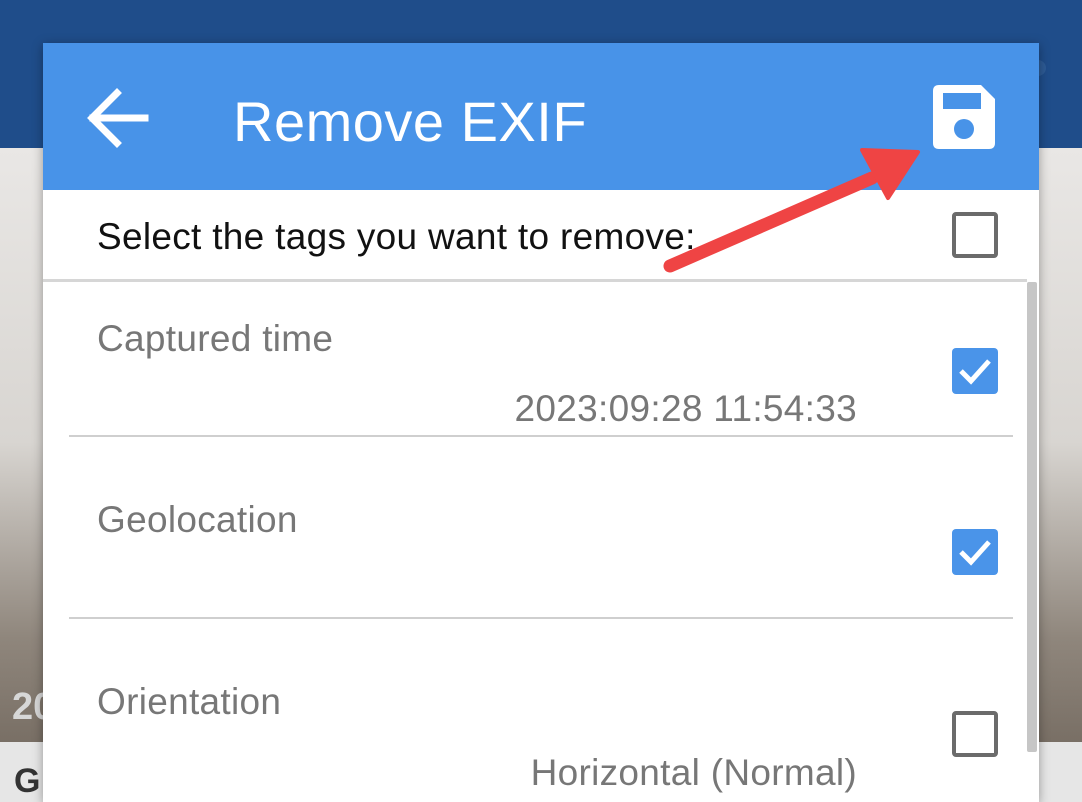 The width and height of the screenshot is (1082, 802). What do you see at coordinates (975, 734) in the screenshot?
I see `tag-checkbox-orientation` at bounding box center [975, 734].